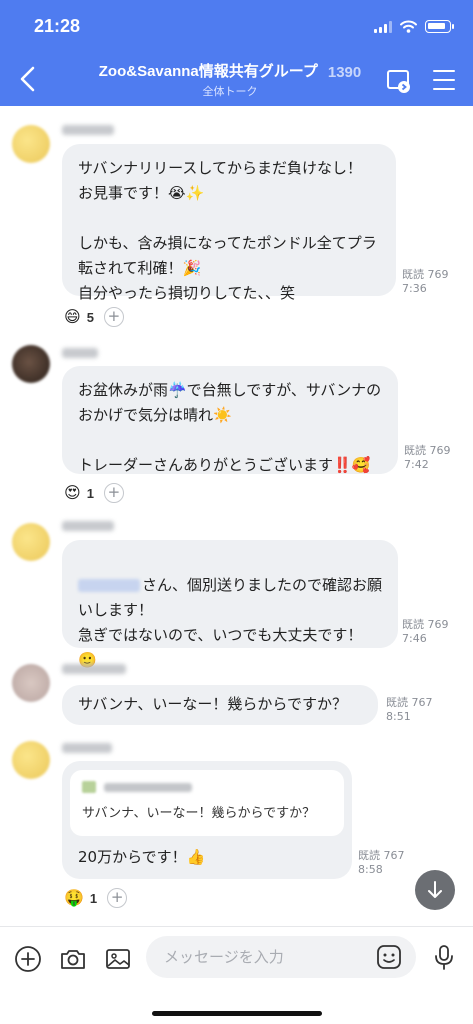 The width and height of the screenshot is (473, 1024). What do you see at coordinates (207, 803) in the screenshot?
I see `reply-quote: サバンナ、いーなー！幾らからですか？` at bounding box center [207, 803].